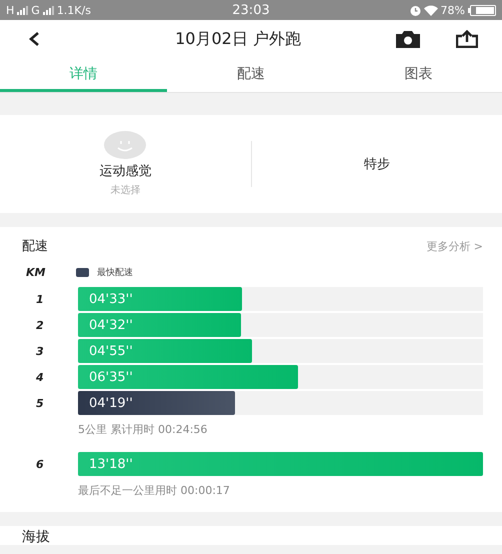 This screenshot has width=502, height=554. Describe the element at coordinates (111, 351) in the screenshot. I see `pace-time: 04'55''` at that location.